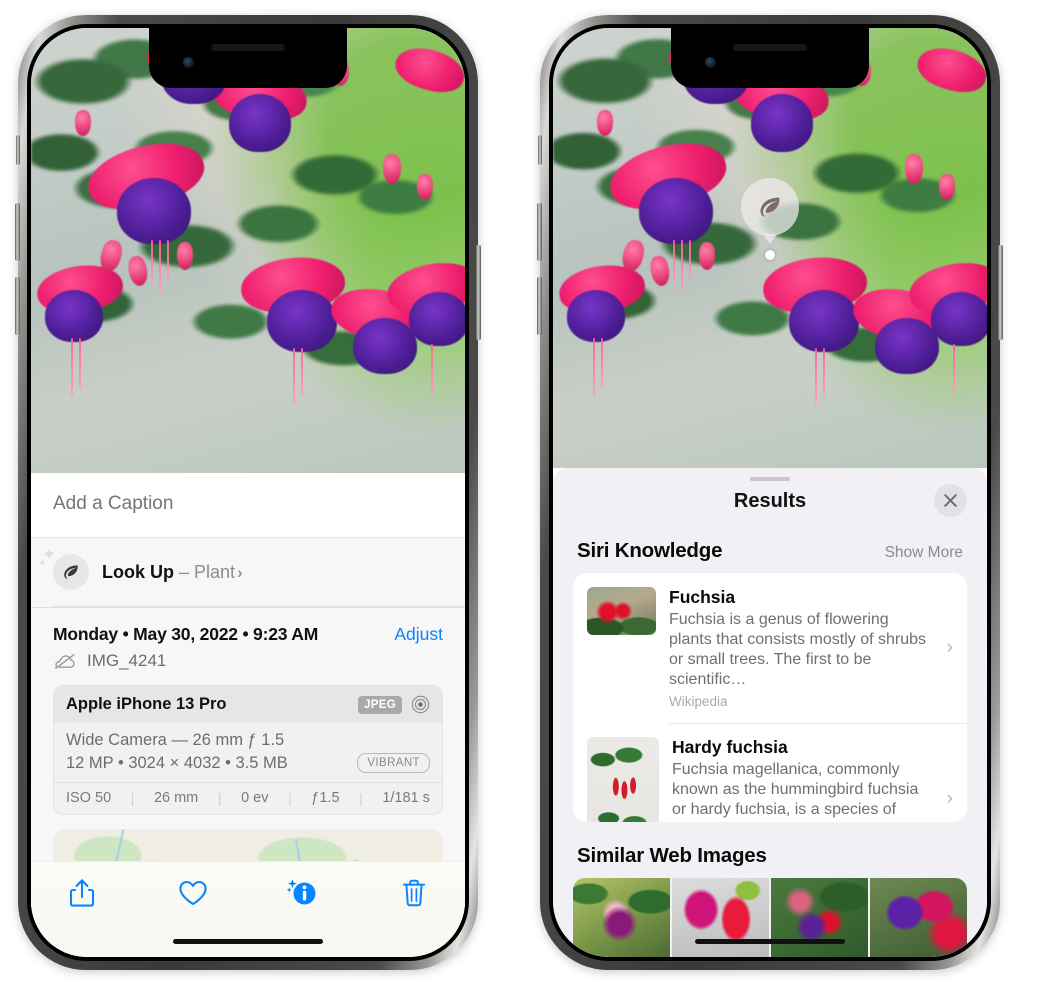  I want to click on hdr-circle-icon, so click(420, 704).